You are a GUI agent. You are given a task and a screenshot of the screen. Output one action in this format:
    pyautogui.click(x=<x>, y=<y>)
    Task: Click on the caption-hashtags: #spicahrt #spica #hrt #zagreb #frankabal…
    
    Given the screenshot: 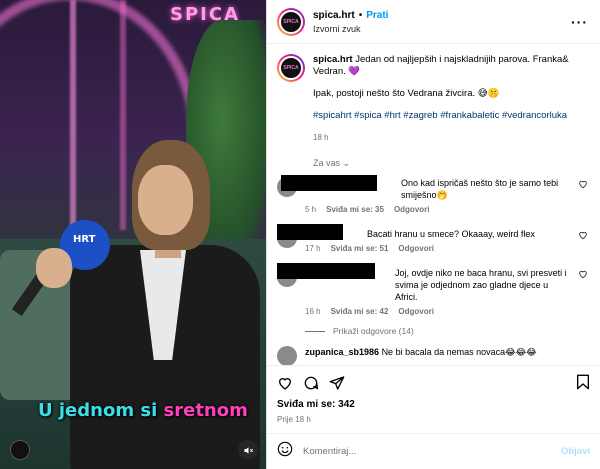 What is the action you would take?
    pyautogui.click(x=451, y=116)
    